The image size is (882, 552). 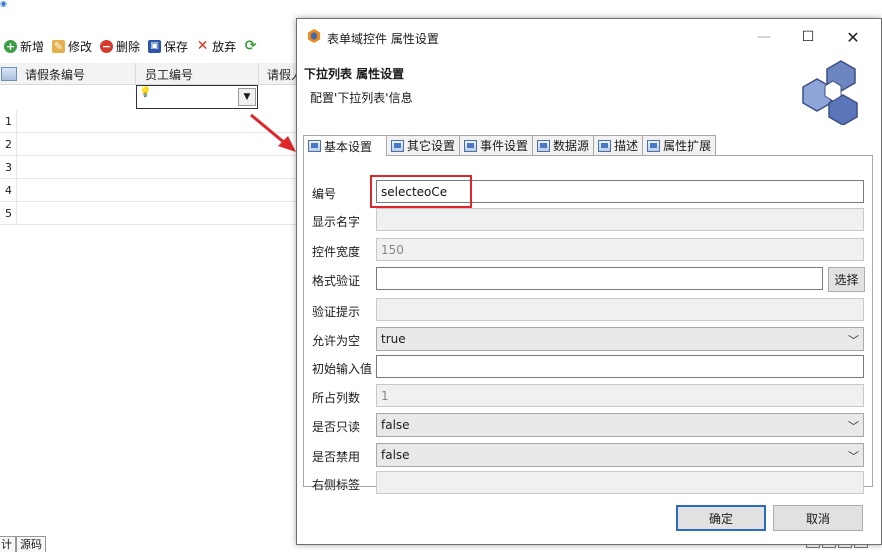 What do you see at coordinates (626, 146) in the screenshot?
I see `tab-description-label: 描述` at bounding box center [626, 146].